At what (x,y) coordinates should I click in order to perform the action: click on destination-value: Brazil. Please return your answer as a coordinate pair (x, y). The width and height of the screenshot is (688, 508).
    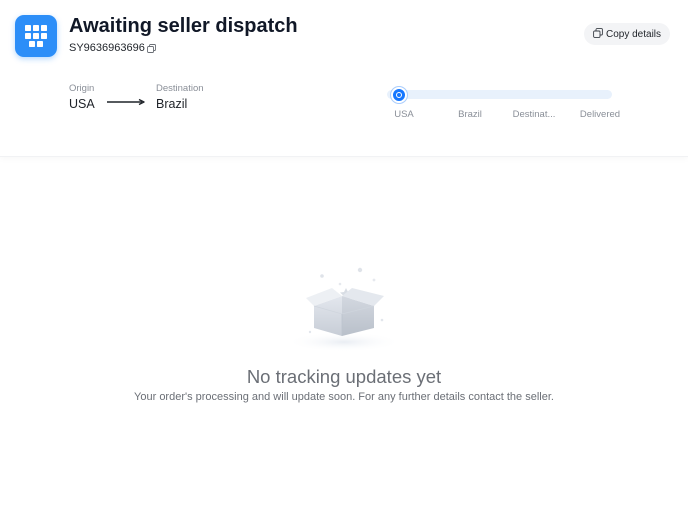
    Looking at the image, I should click on (172, 104).